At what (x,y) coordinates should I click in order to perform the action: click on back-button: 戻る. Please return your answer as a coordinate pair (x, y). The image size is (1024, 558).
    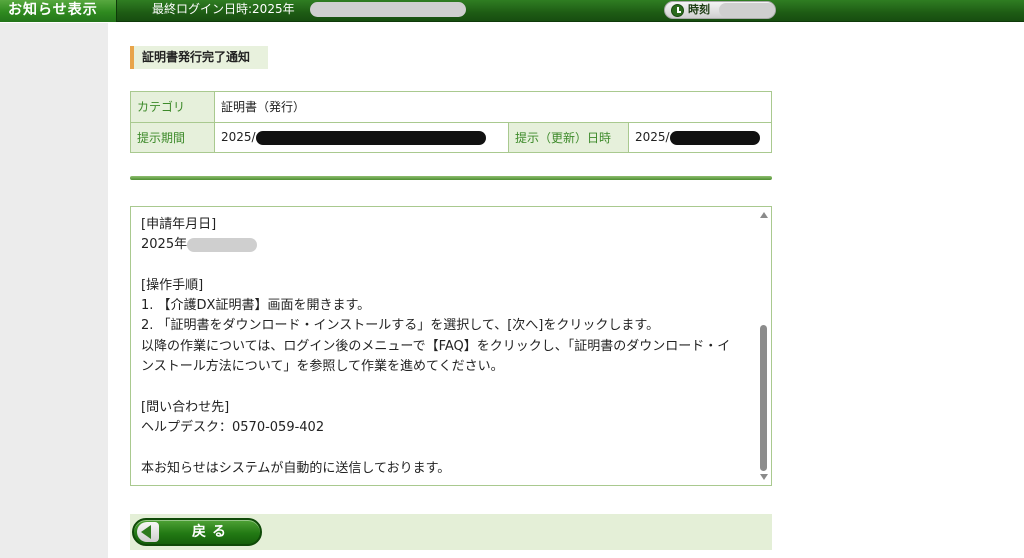
    Looking at the image, I should click on (197, 532).